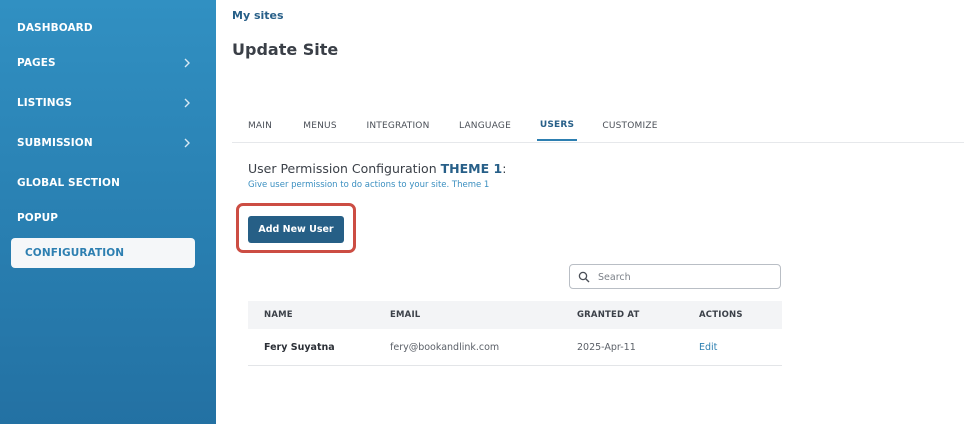 This screenshot has height=424, width=964. I want to click on tab-label: INTEGRATION, so click(398, 125).